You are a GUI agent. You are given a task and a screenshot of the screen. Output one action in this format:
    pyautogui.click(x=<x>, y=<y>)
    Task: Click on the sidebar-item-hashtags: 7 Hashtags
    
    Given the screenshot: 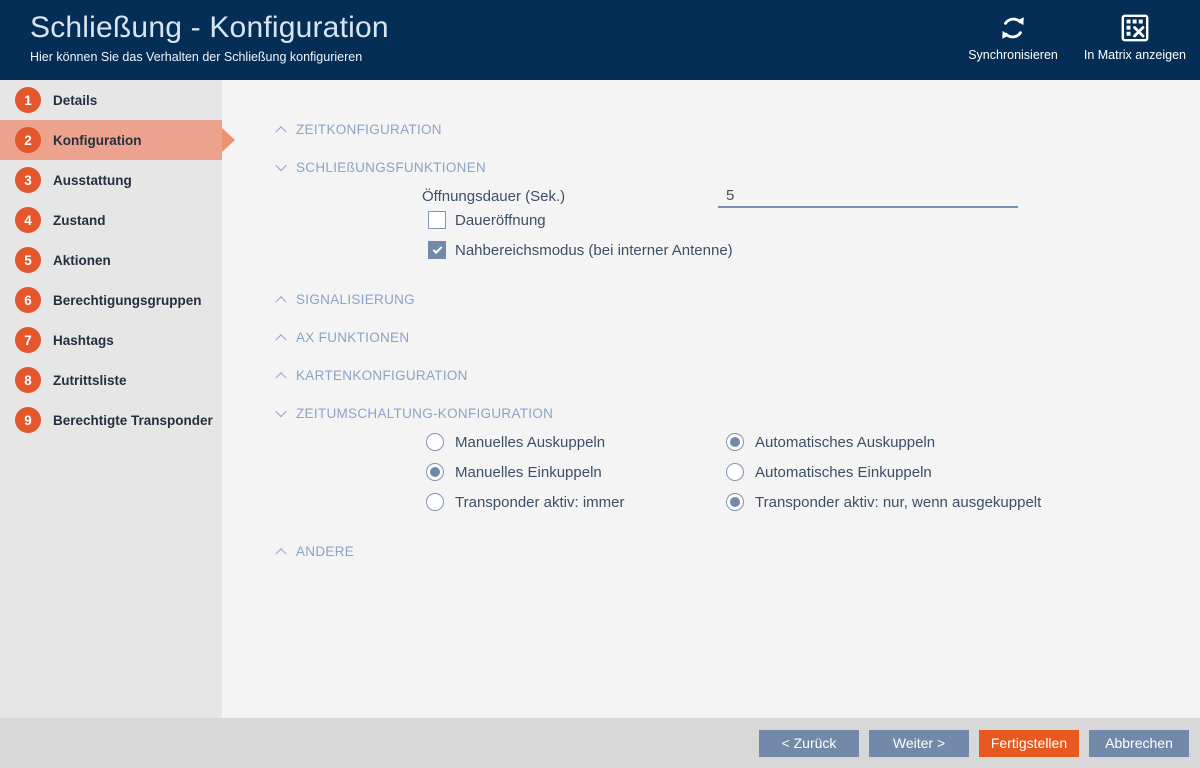 What is the action you would take?
    pyautogui.click(x=111, y=340)
    